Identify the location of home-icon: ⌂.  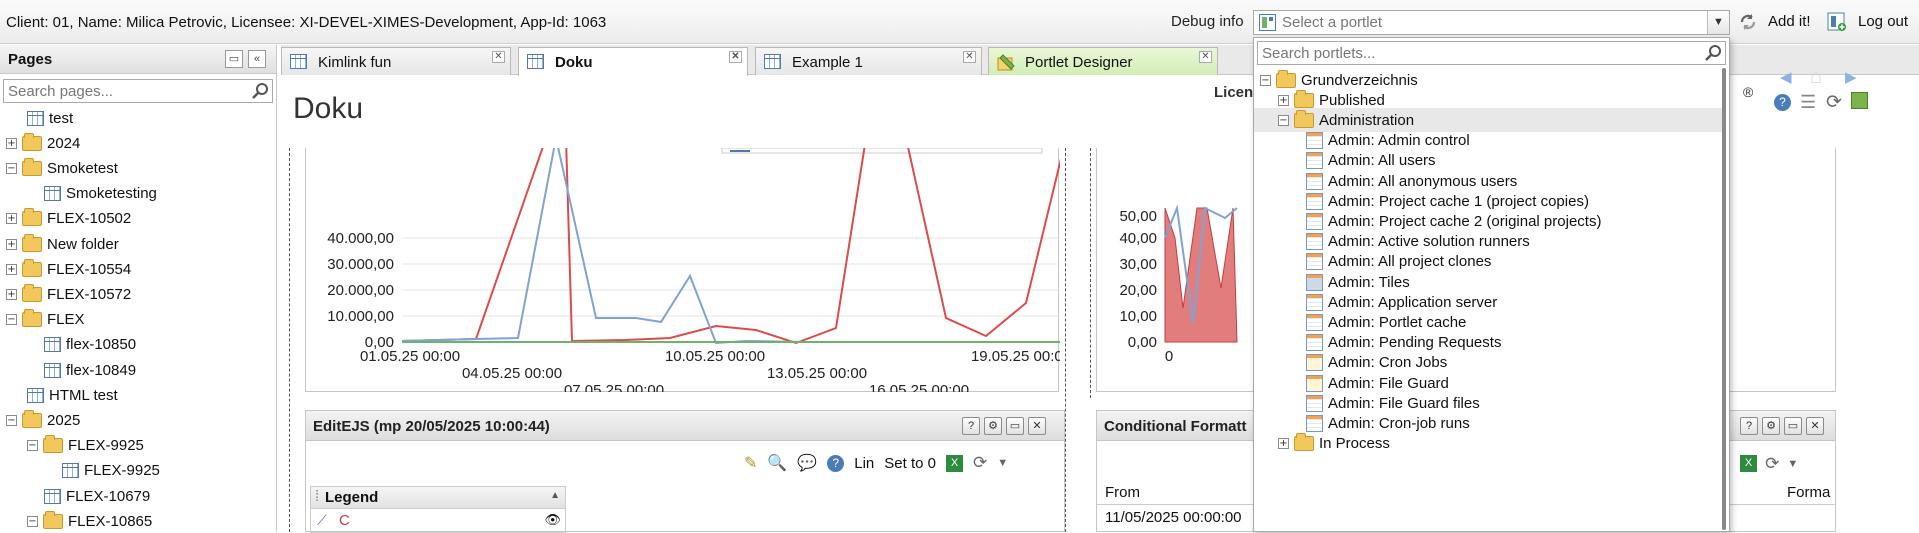
(1816, 77).